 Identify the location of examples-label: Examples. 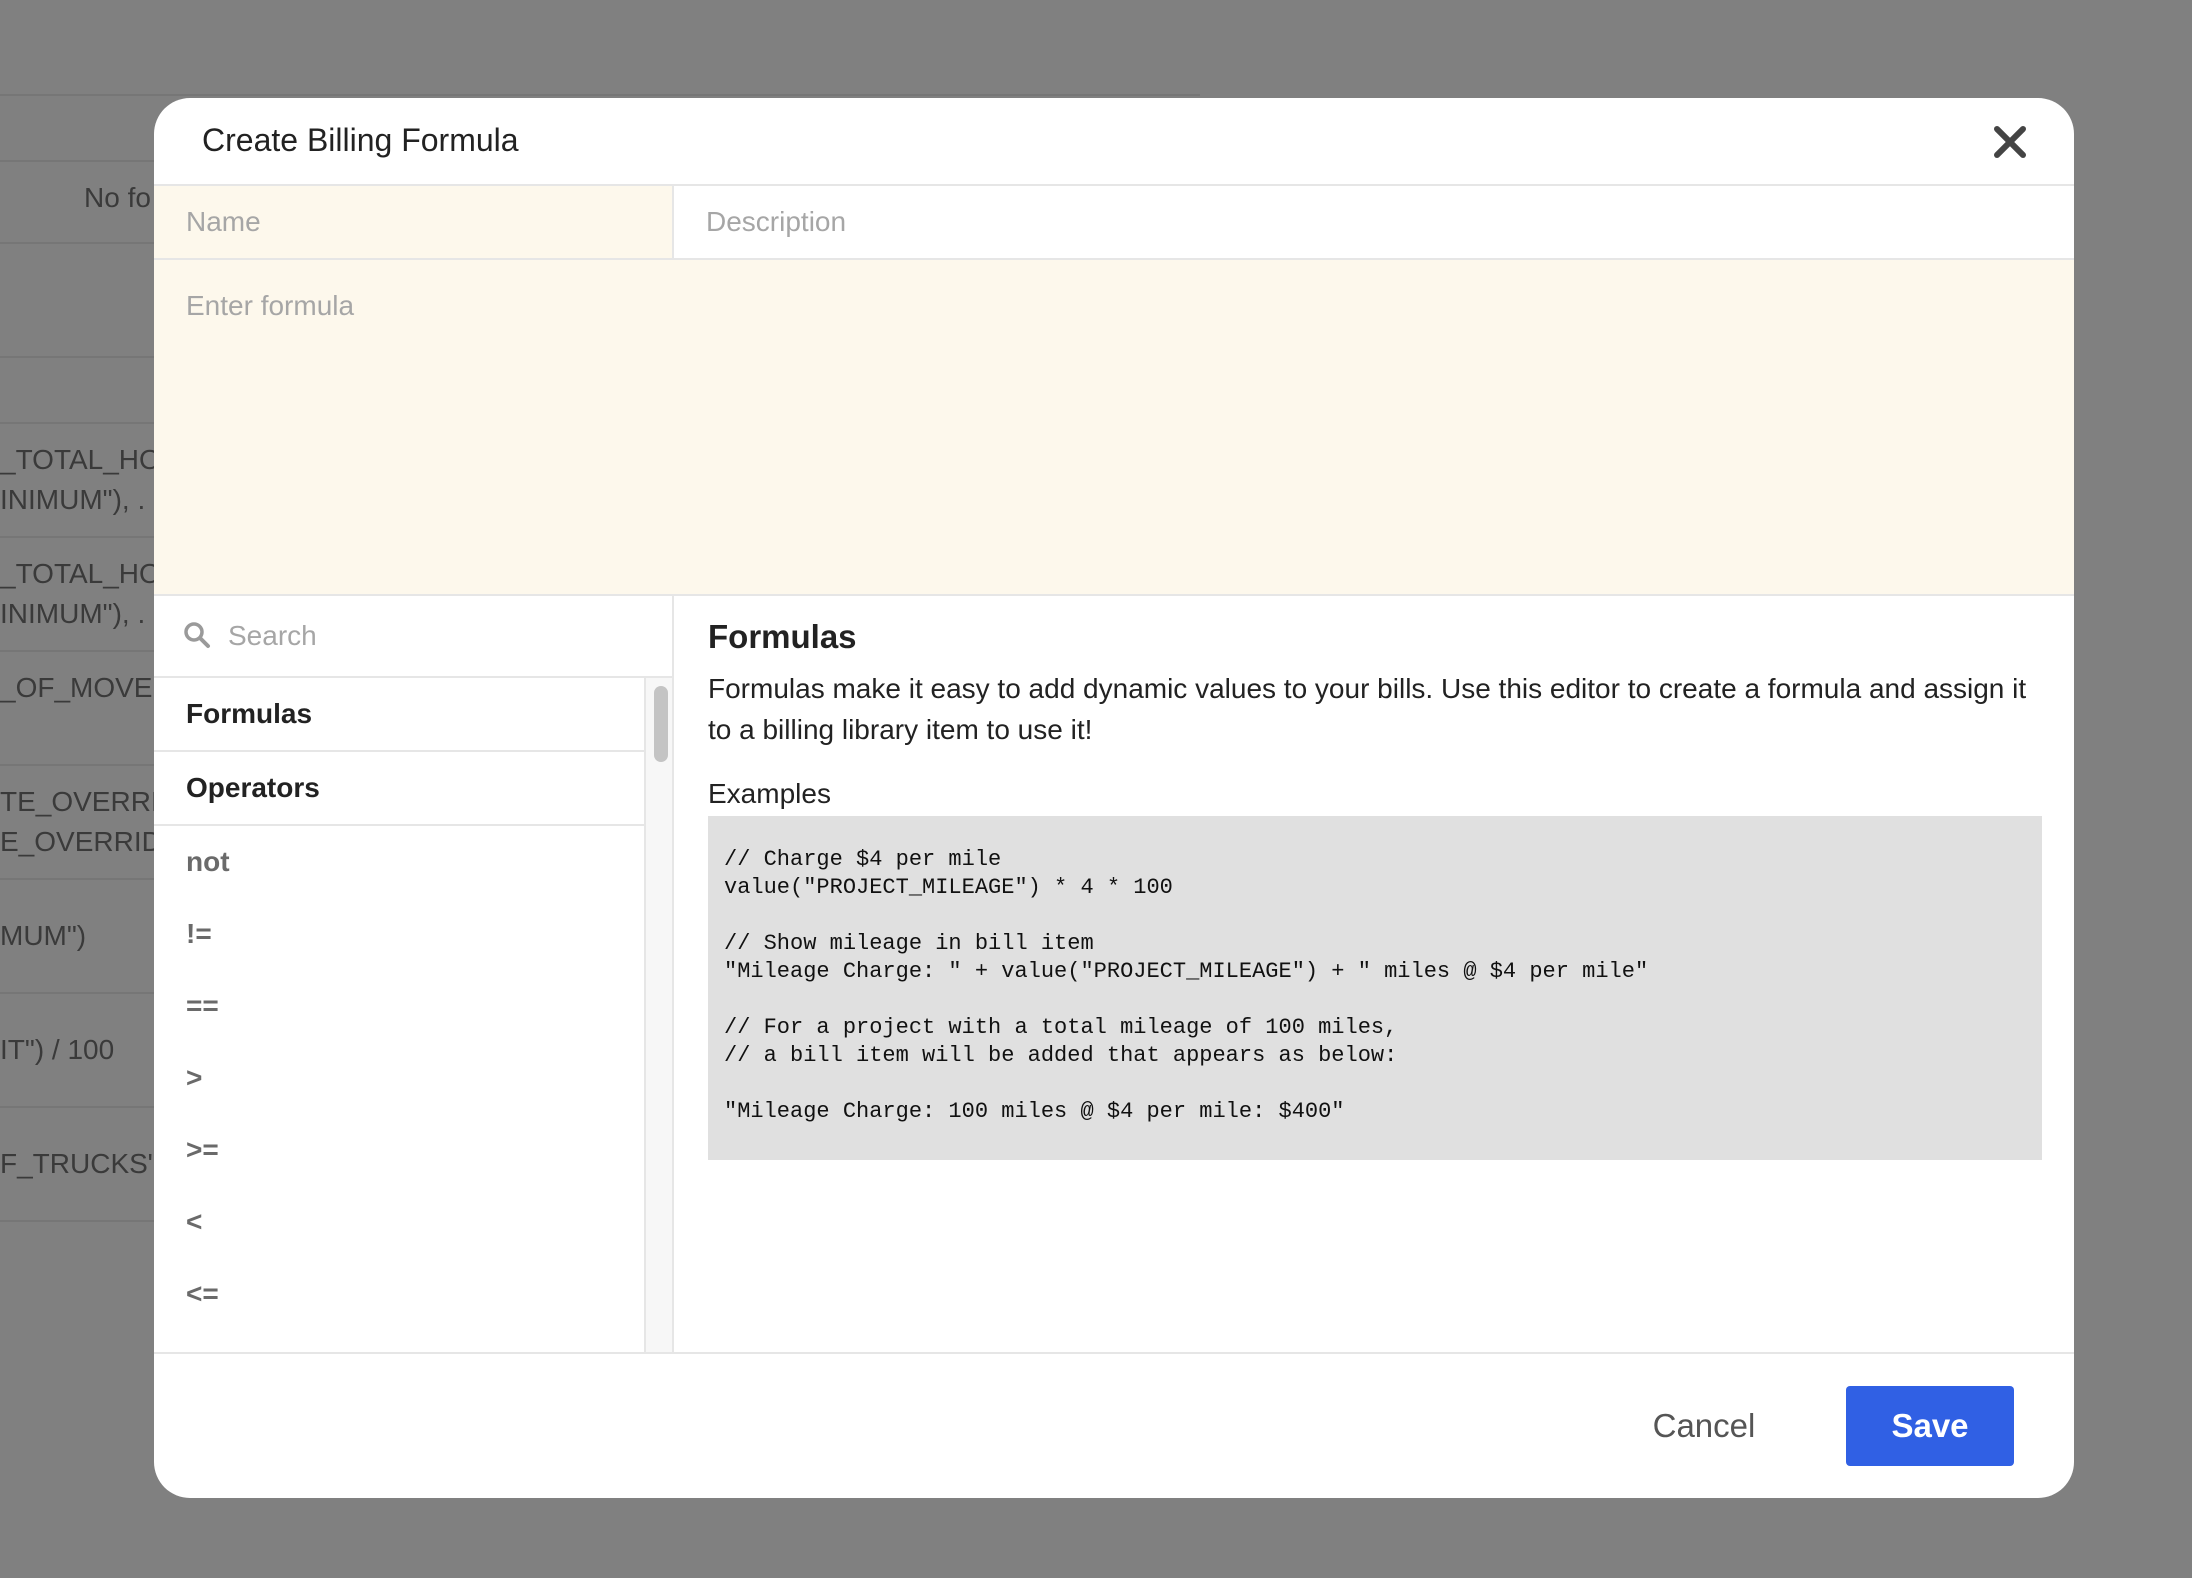
(769, 793).